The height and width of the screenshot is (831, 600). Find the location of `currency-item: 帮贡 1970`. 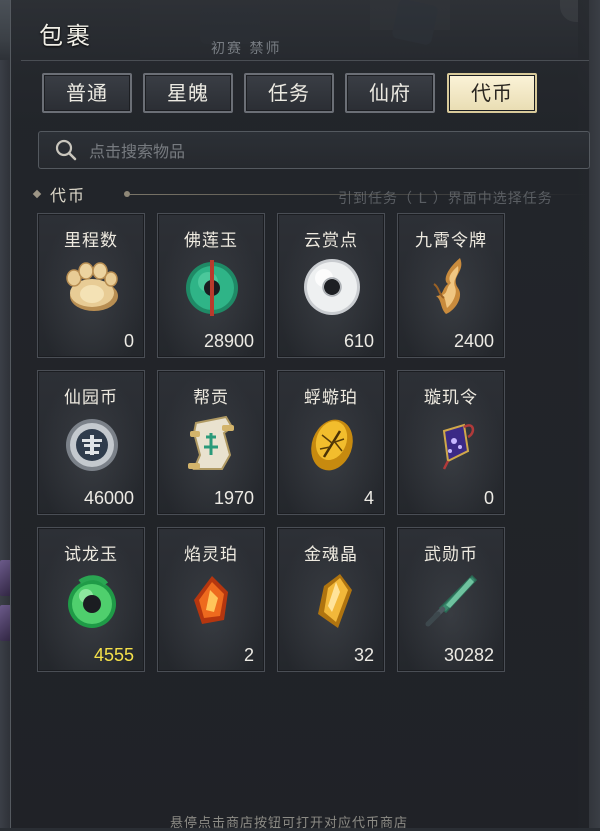

currency-item: 帮贡 1970 is located at coordinates (211, 442).